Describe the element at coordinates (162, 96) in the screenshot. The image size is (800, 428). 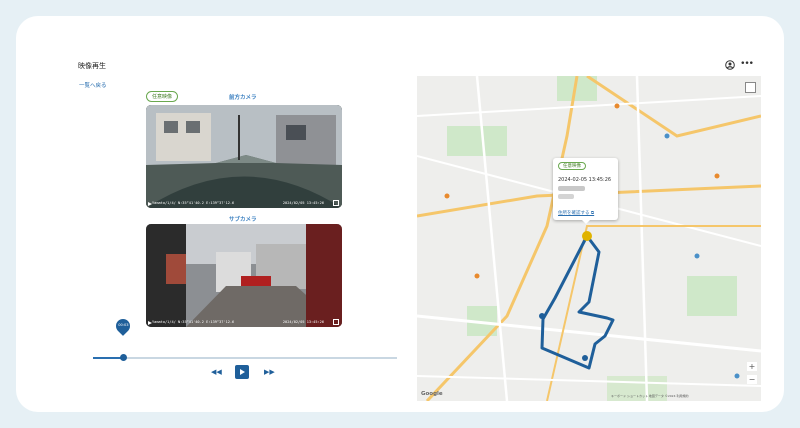
I see `video-type-tag: 任意映像` at that location.